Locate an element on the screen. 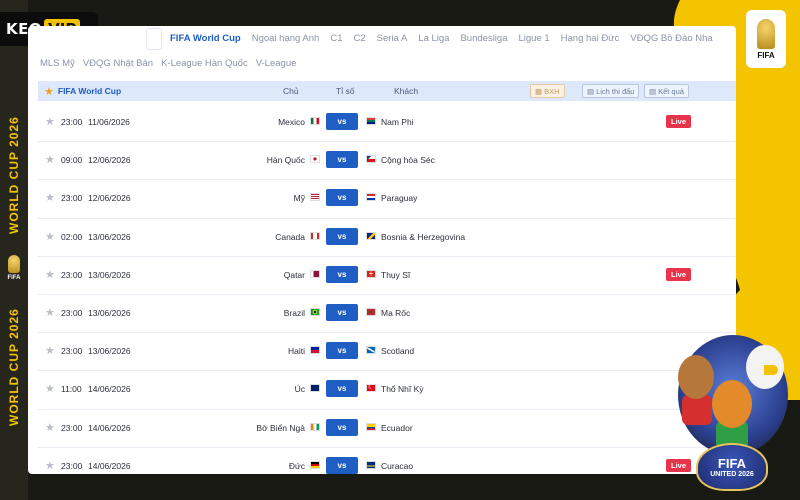 This screenshot has width=800, height=500. tab-primeira-liga: VĐQG Bồ Đào Nha is located at coordinates (671, 38).